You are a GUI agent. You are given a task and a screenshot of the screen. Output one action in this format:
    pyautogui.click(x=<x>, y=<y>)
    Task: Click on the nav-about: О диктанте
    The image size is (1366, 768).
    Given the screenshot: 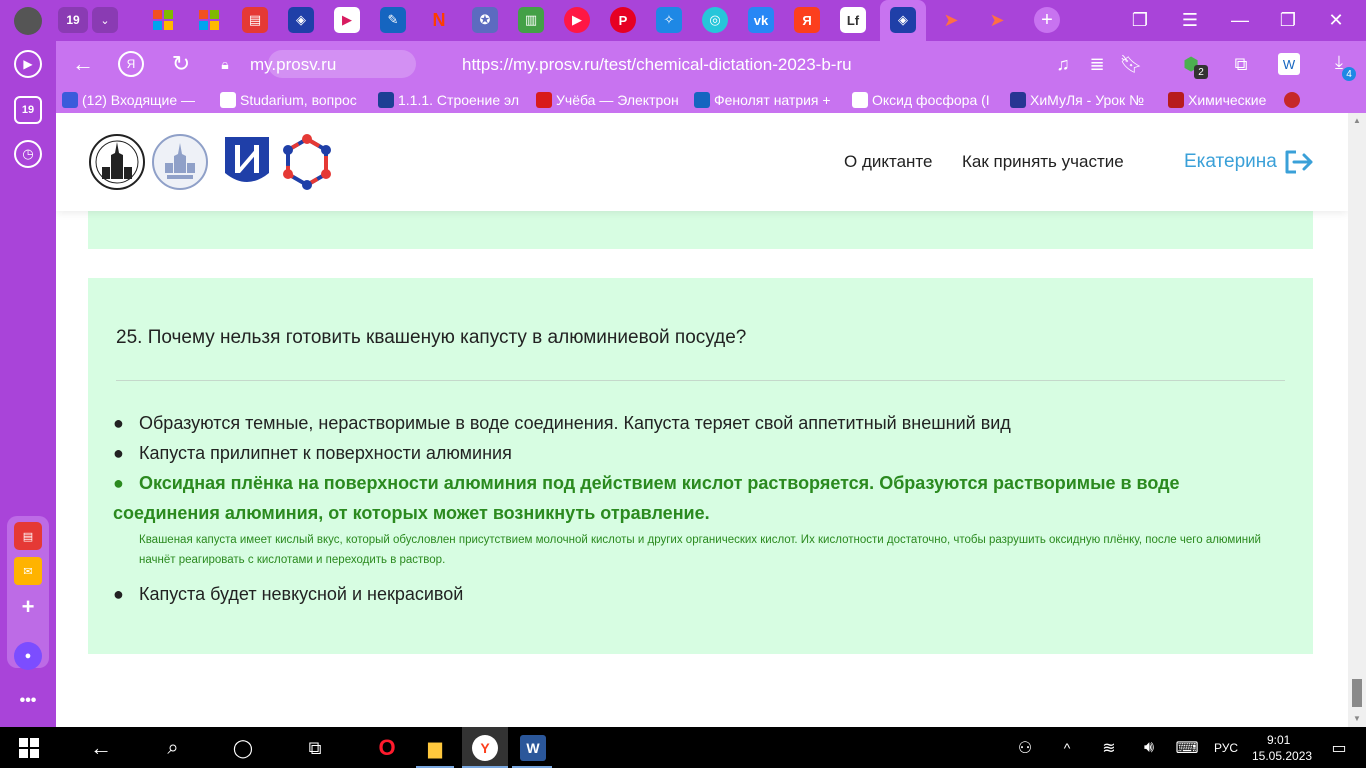 What is the action you would take?
    pyautogui.click(x=888, y=162)
    